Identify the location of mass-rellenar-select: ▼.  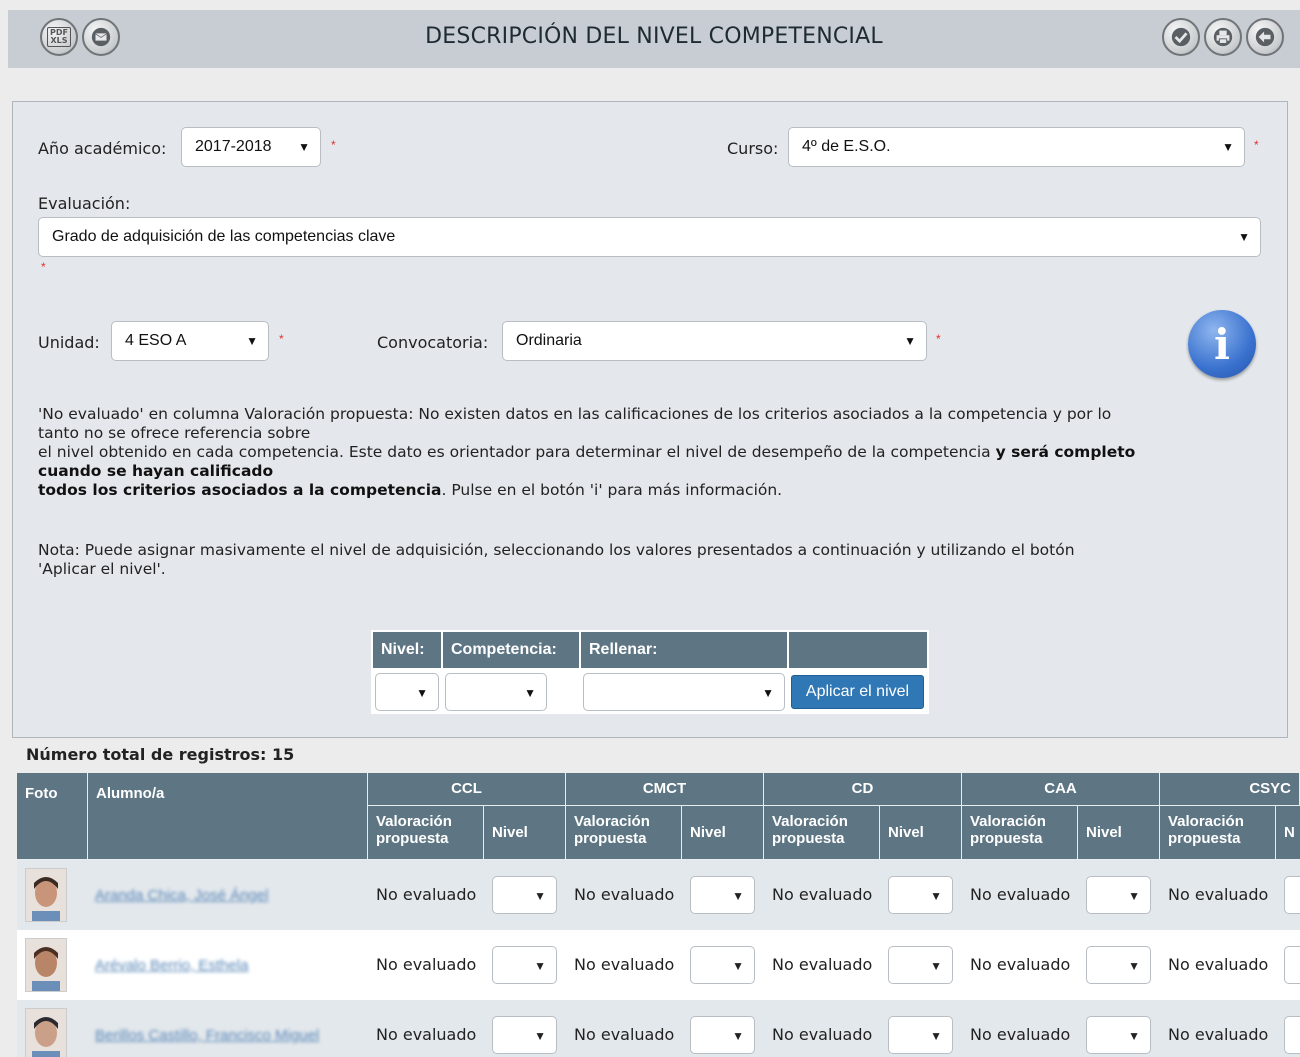
(684, 692).